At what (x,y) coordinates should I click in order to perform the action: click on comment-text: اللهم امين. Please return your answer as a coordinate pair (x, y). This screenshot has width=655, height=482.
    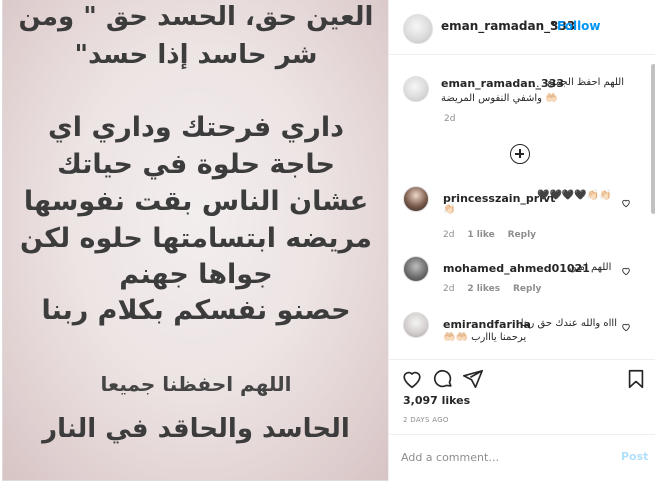
    Looking at the image, I should click on (590, 267).